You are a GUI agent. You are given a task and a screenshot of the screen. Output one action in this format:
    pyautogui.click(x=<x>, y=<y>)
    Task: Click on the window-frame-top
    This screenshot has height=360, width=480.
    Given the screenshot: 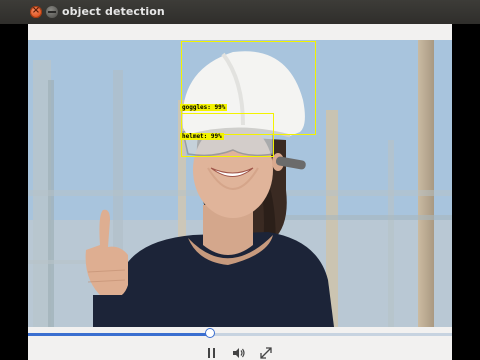 What is the action you would take?
    pyautogui.click(x=240, y=32)
    